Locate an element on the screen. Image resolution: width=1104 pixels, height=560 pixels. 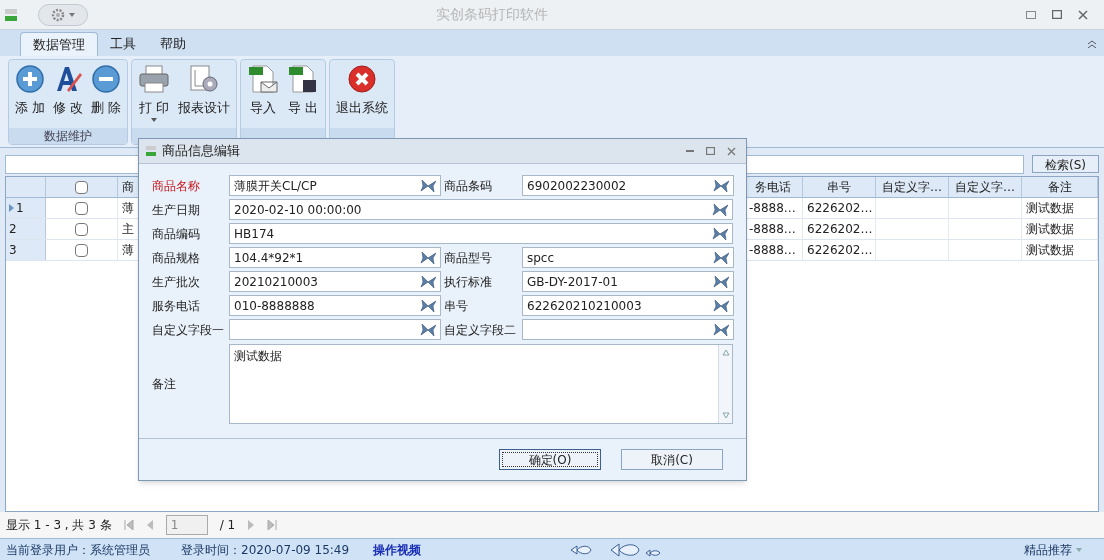
video-link: 操作视频 is located at coordinates (397, 549).